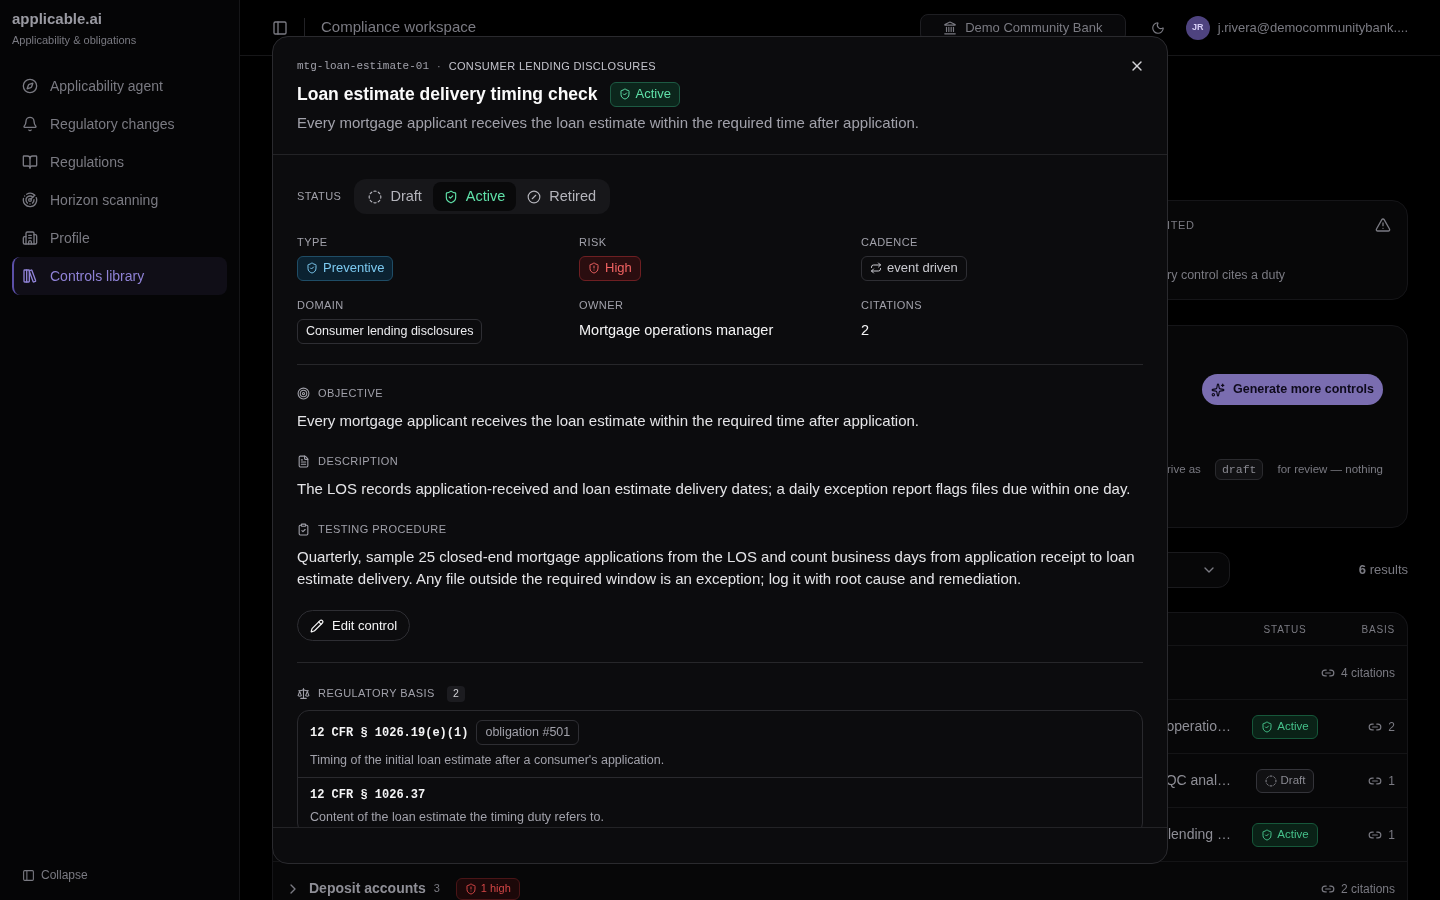  I want to click on brand-tagline: Applicability & obligations, so click(75, 40).